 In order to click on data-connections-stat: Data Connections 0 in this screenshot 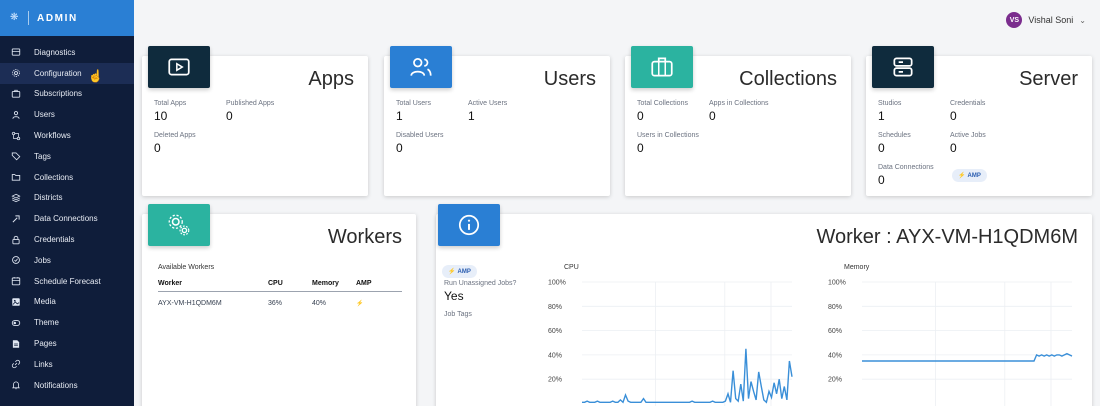, I will do `click(906, 175)`.